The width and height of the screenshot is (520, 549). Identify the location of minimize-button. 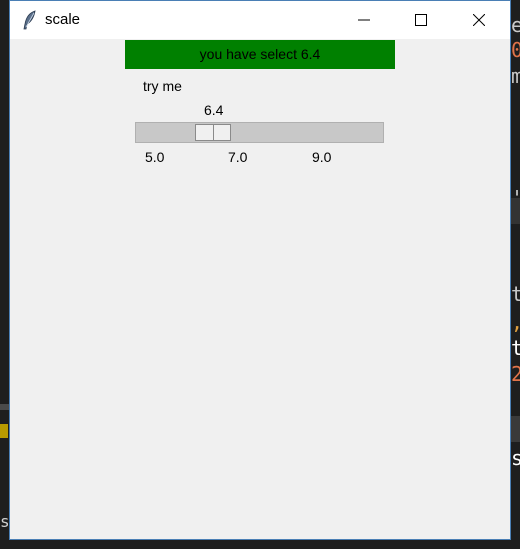
(364, 20).